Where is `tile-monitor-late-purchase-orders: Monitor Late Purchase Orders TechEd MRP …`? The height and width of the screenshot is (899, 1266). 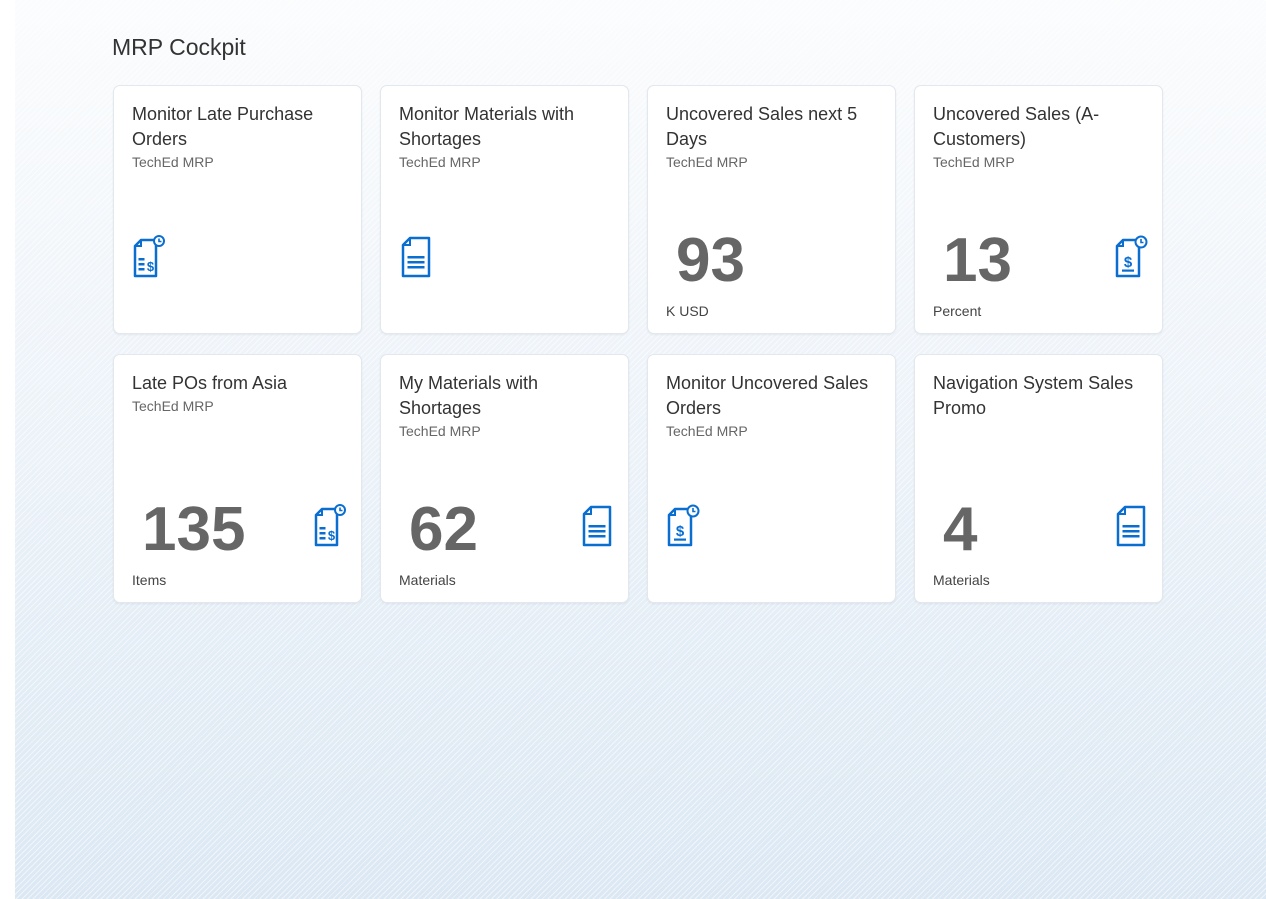 tile-monitor-late-purchase-orders: Monitor Late Purchase Orders TechEd MRP … is located at coordinates (237, 209).